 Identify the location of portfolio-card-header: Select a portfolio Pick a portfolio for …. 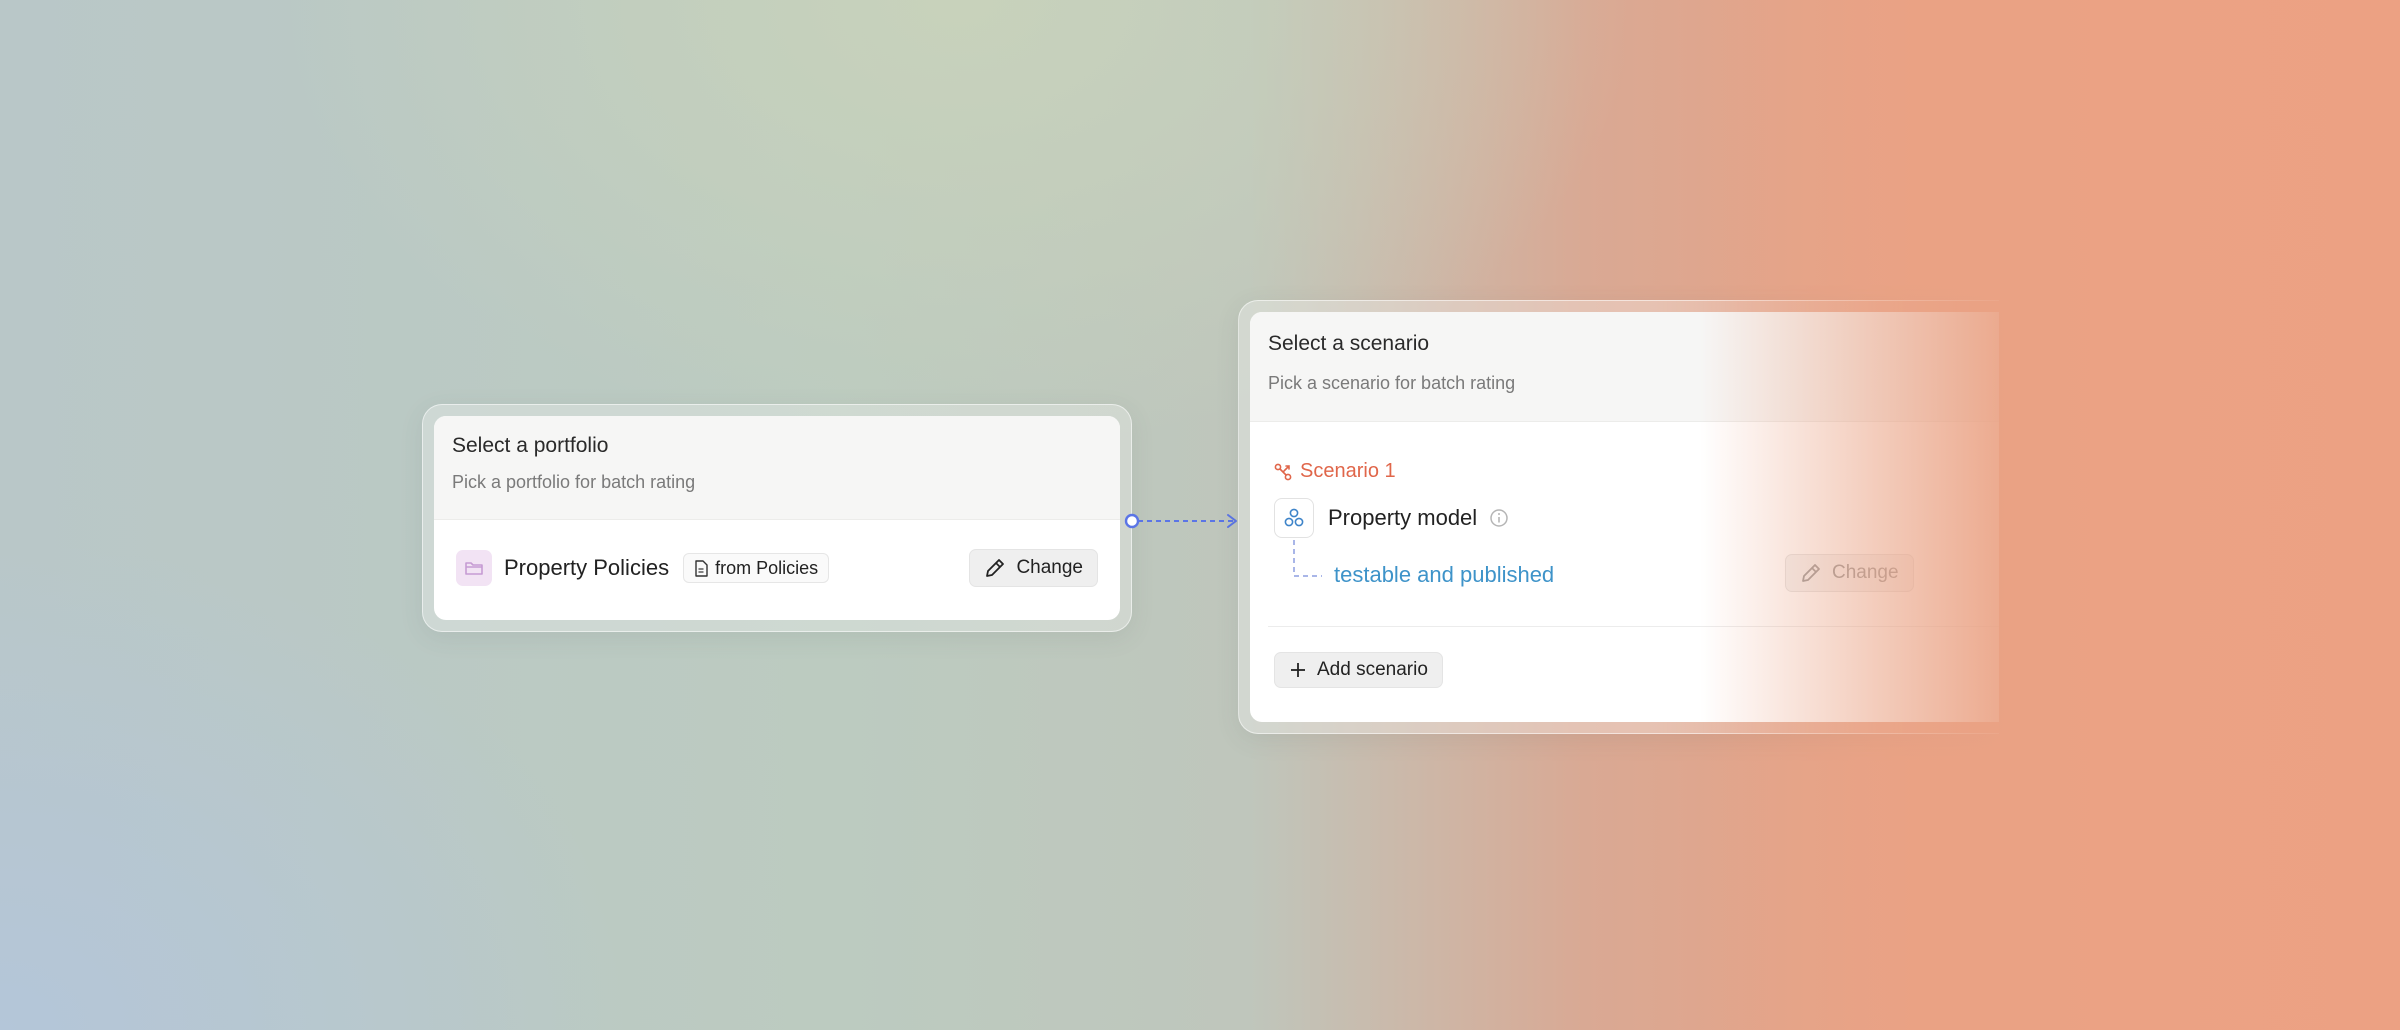
(777, 468).